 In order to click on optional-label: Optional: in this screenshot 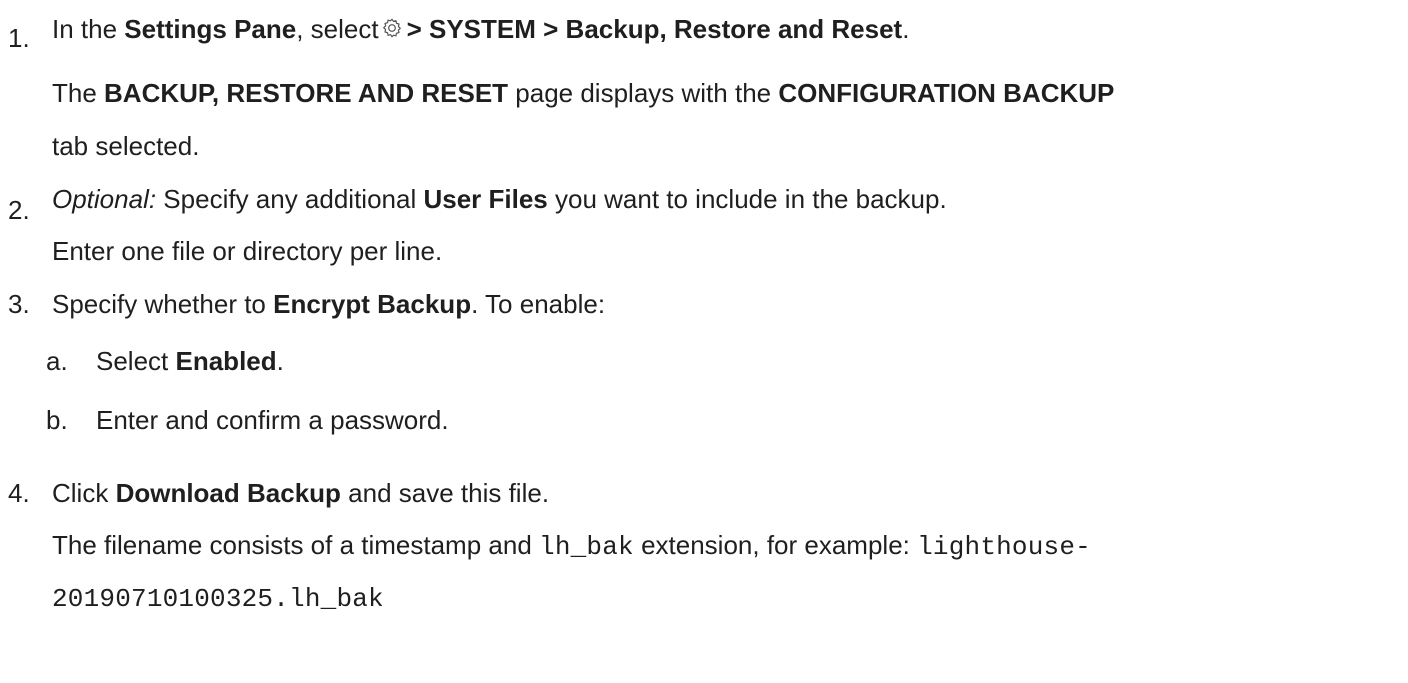, I will do `click(104, 199)`.